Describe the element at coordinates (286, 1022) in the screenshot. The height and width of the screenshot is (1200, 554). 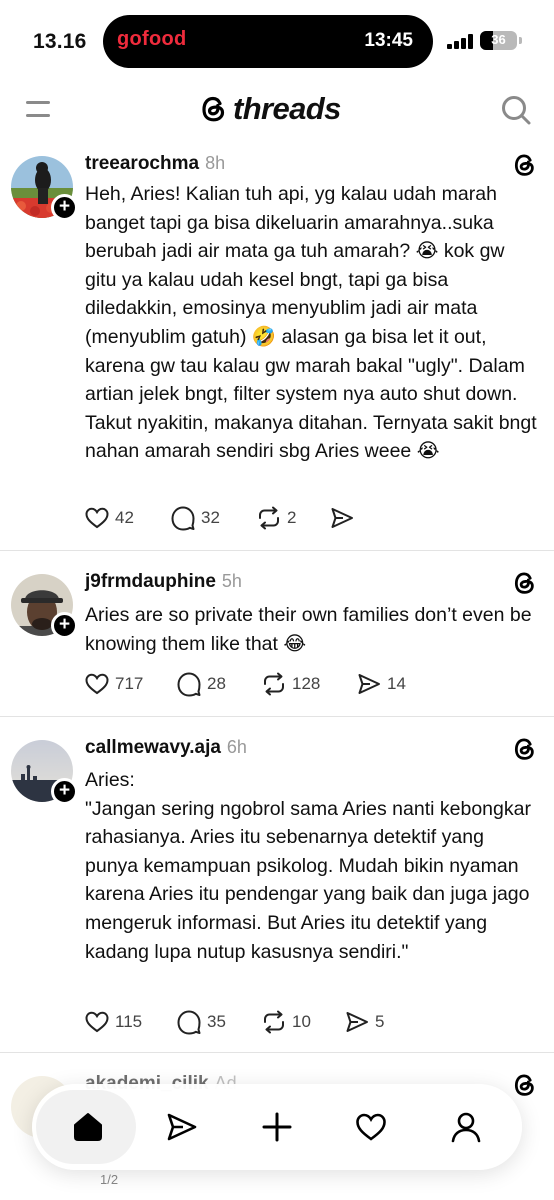
I see `repost-button: 10` at that location.